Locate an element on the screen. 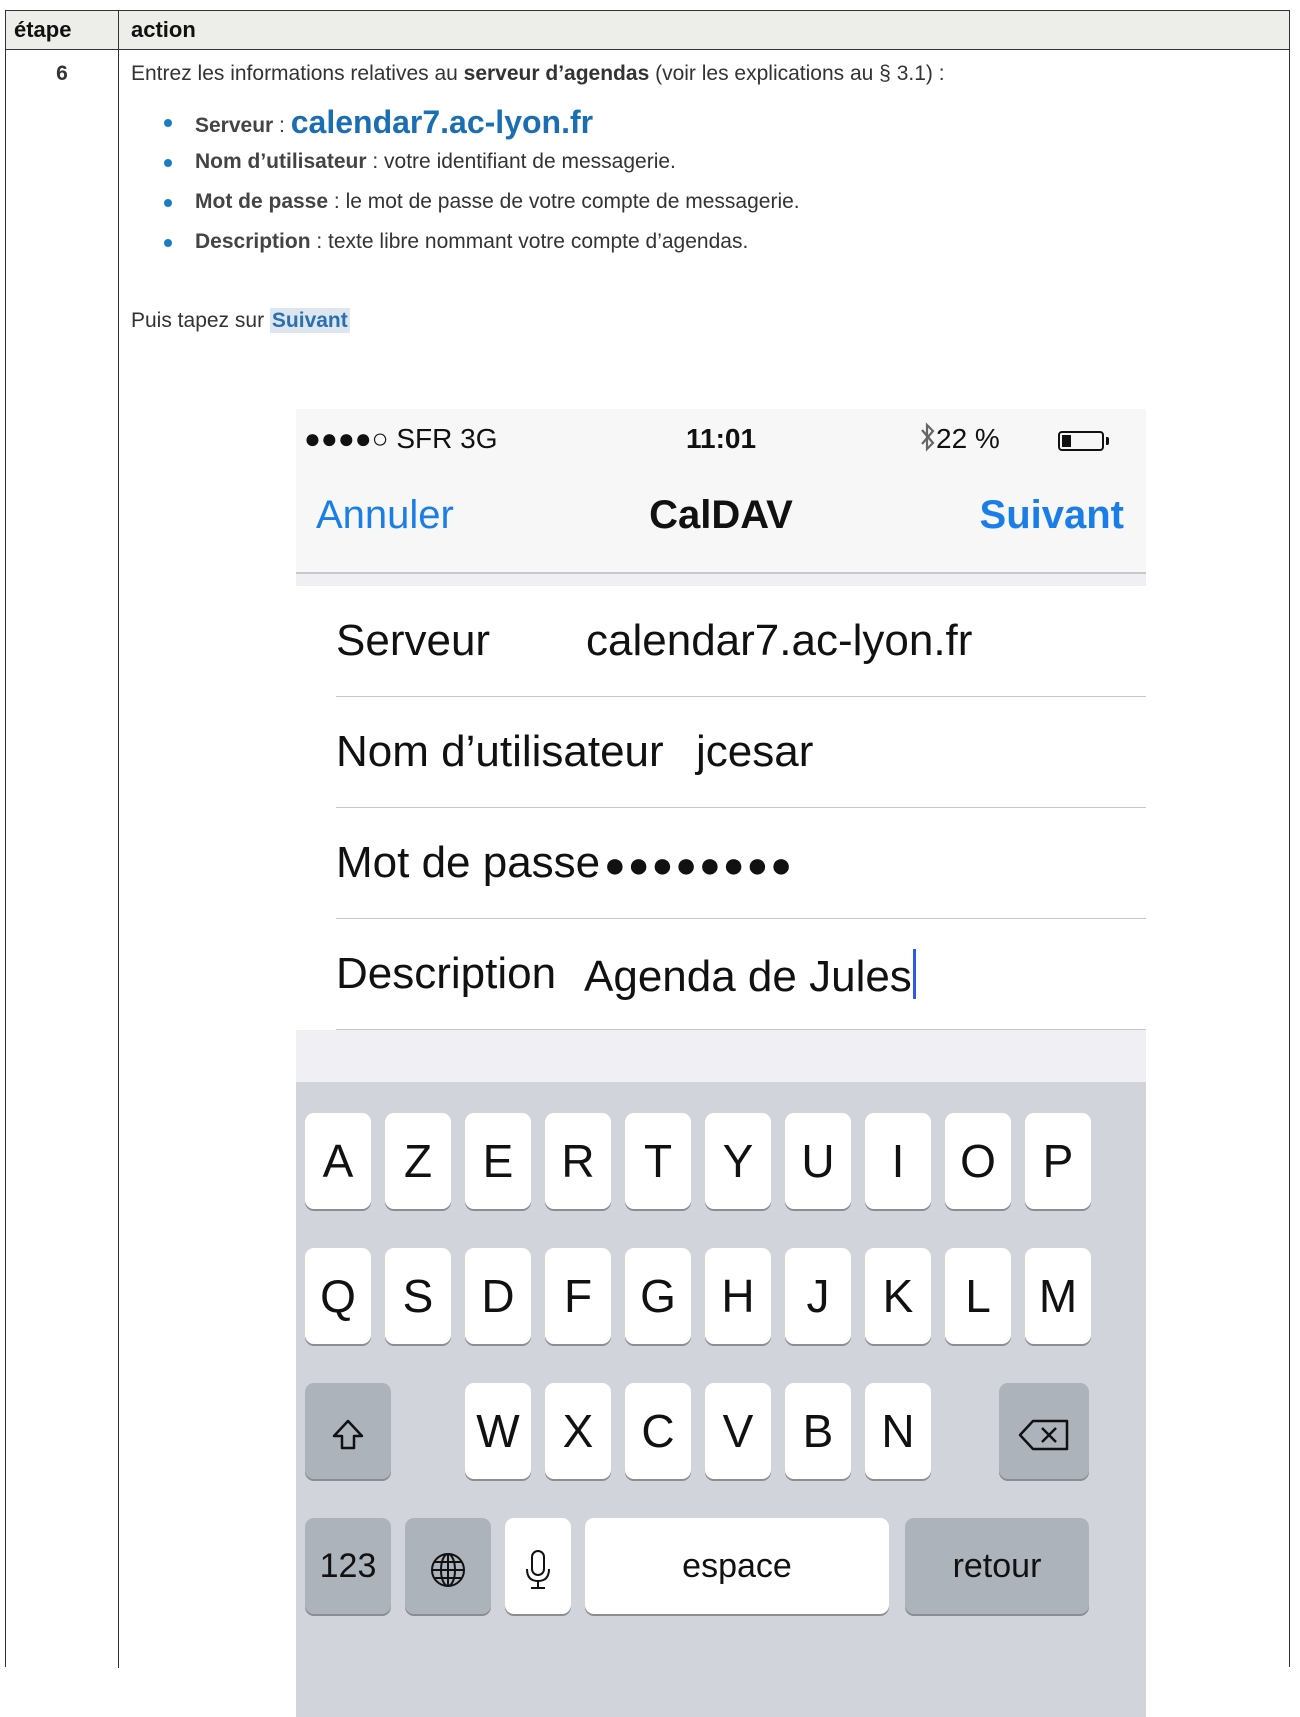 Image resolution: width=1300 pixels, height=1717 pixels. header-step: étape is located at coordinates (43, 29).